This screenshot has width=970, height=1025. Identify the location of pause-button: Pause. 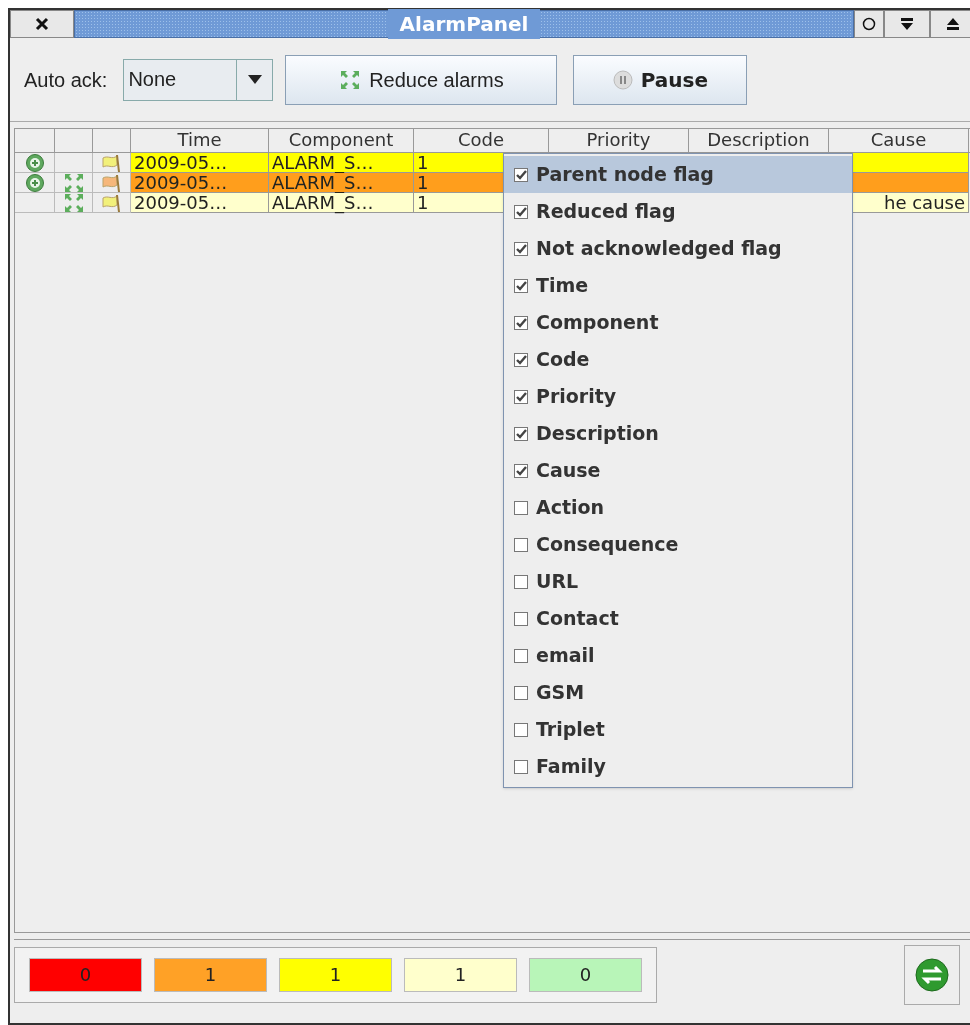
(660, 79).